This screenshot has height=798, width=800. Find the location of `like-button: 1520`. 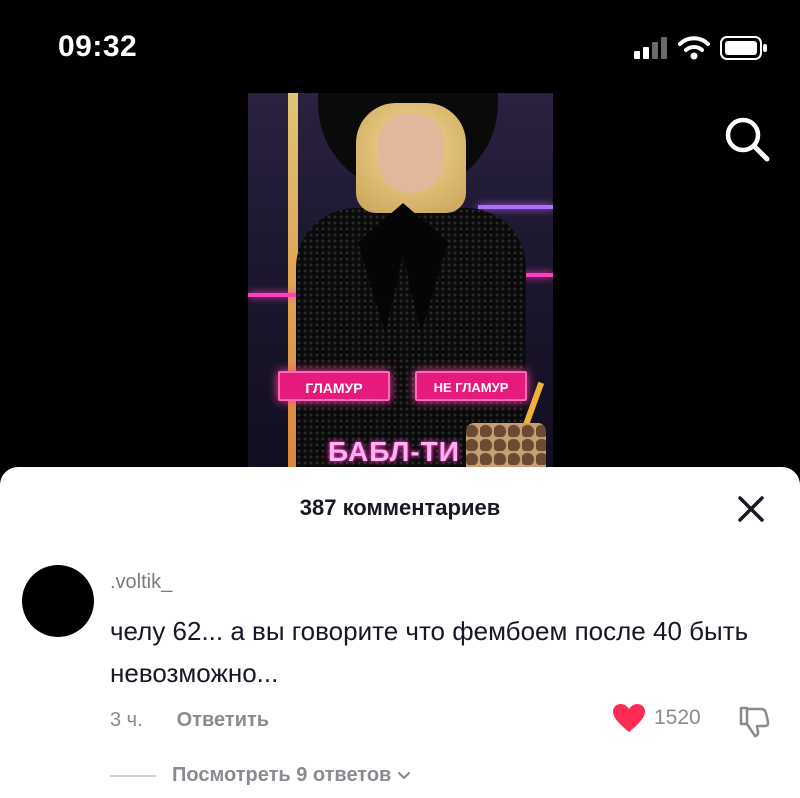

like-button: 1520 is located at coordinates (656, 718).